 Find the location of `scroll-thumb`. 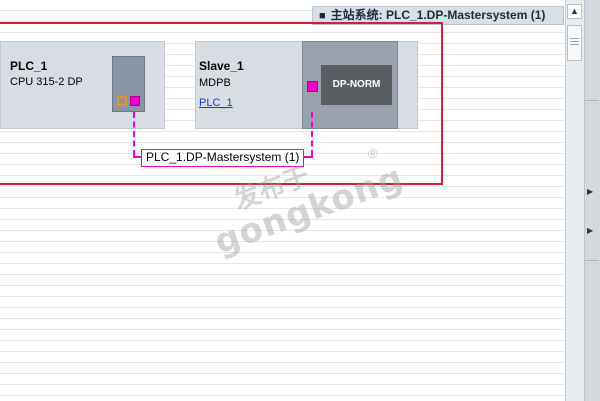

scroll-thumb is located at coordinates (574, 43).